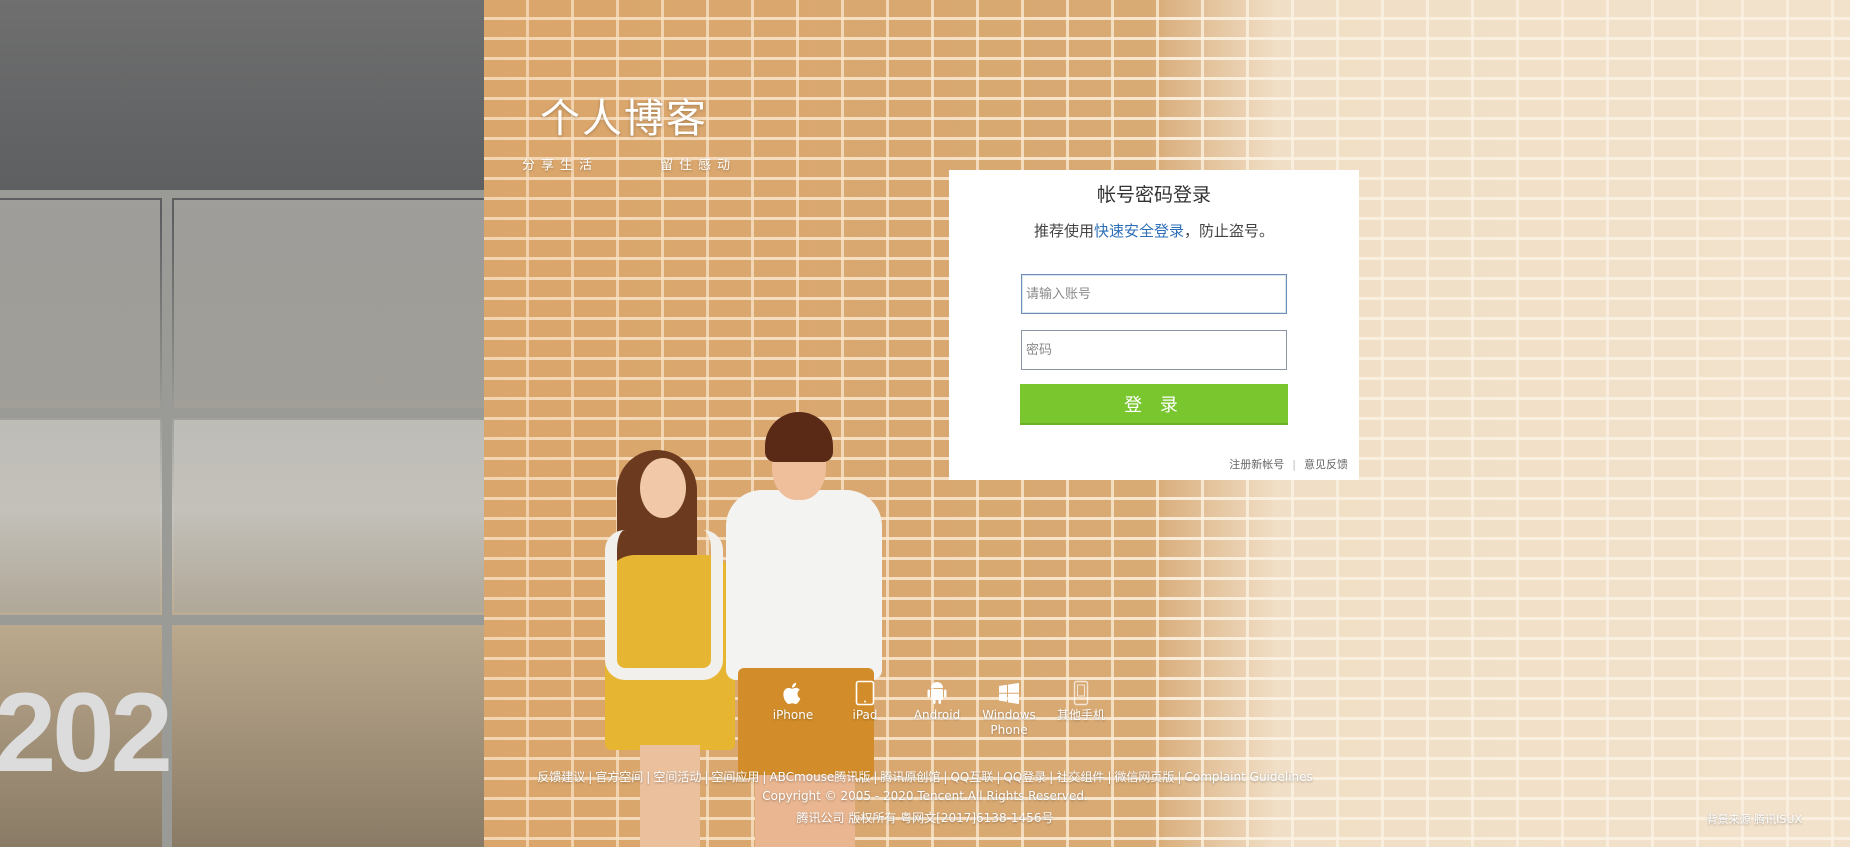  I want to click on platform-label: iPad, so click(865, 715).